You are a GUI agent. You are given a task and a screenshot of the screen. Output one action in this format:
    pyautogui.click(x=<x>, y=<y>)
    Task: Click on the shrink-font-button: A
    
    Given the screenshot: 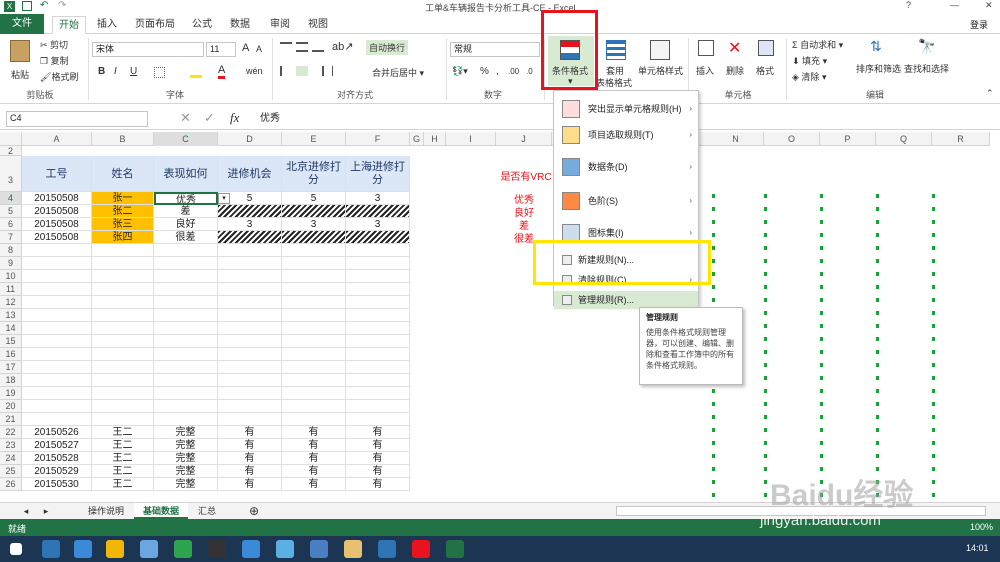 What is the action you would take?
    pyautogui.click(x=259, y=49)
    